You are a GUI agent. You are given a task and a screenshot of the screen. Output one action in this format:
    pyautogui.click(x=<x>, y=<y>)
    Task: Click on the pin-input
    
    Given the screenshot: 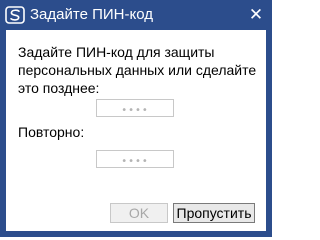 What is the action you would take?
    pyautogui.click(x=135, y=110)
    